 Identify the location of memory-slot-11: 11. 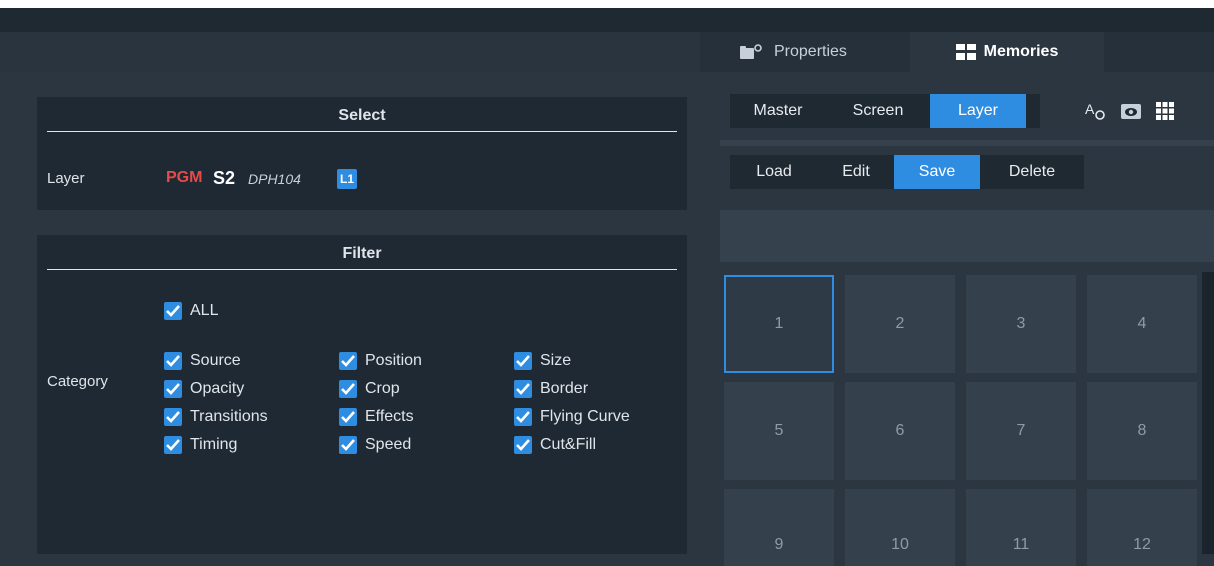
(1021, 527).